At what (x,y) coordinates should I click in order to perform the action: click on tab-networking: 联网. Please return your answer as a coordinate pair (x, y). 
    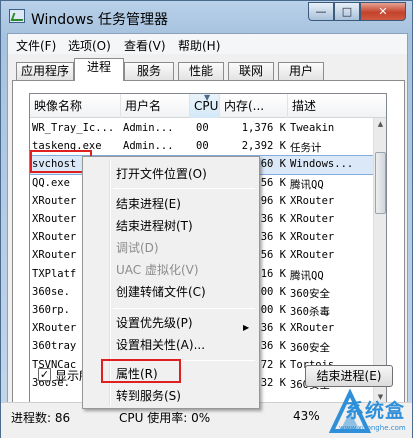
    Looking at the image, I should click on (251, 71).